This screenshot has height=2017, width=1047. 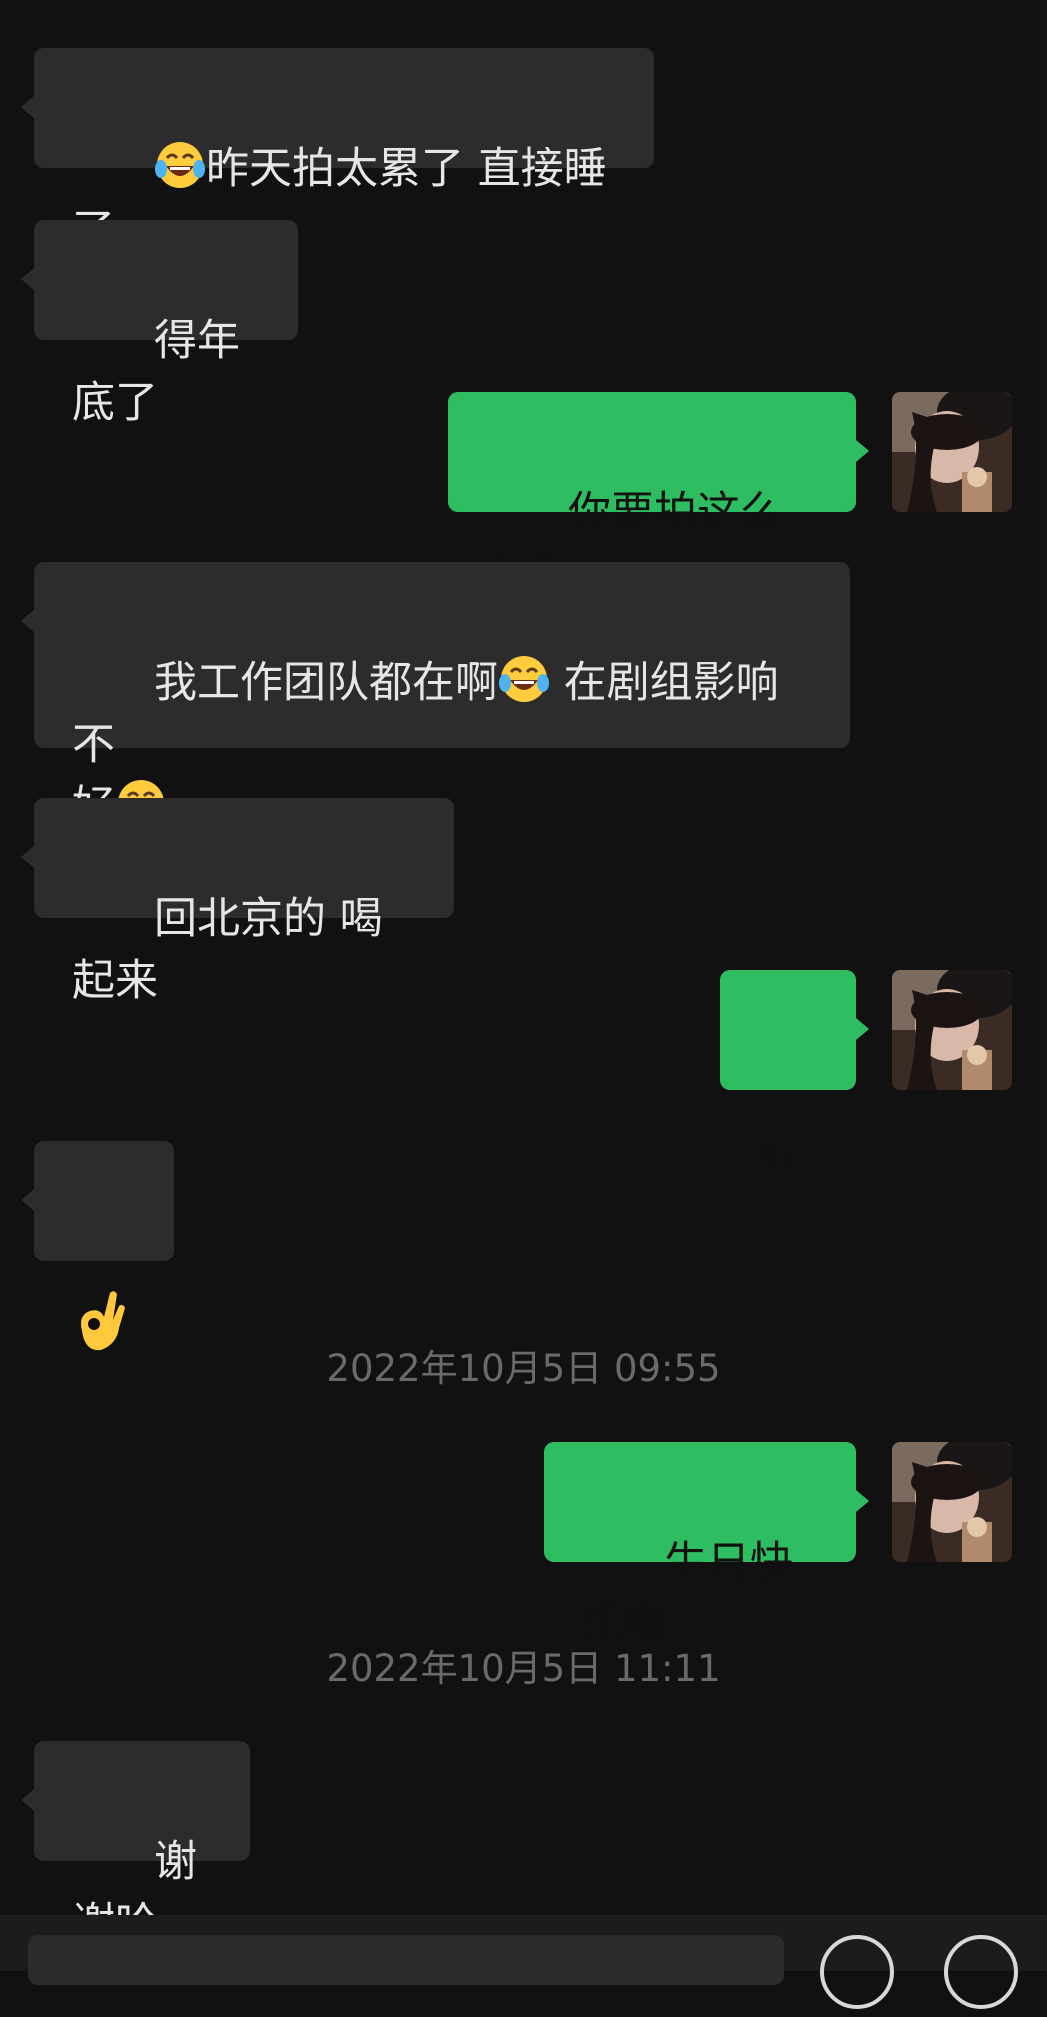 I want to click on message-bubble: 回北京的 喝起来, so click(x=244, y=902).